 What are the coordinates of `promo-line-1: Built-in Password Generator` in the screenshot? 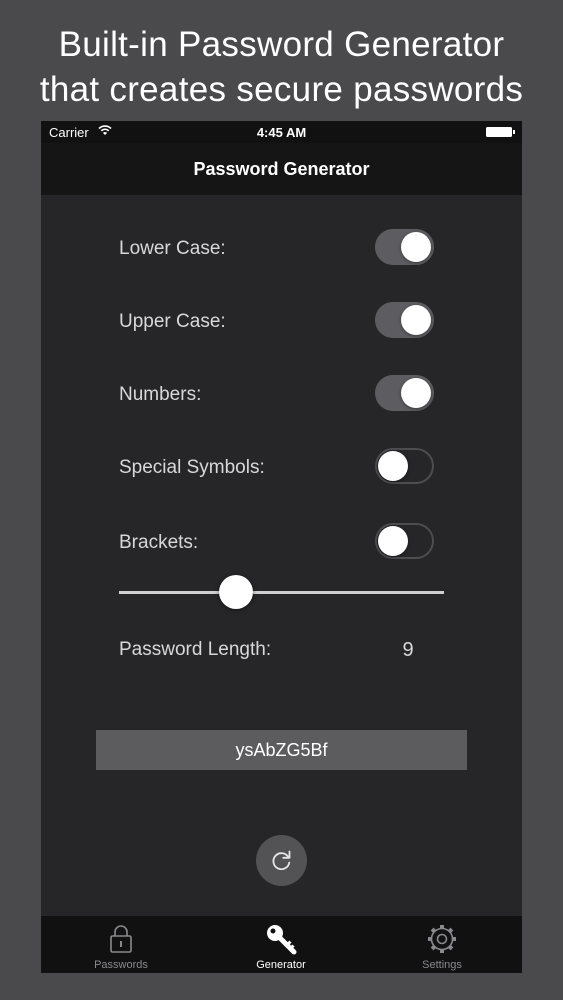 It's located at (281, 44).